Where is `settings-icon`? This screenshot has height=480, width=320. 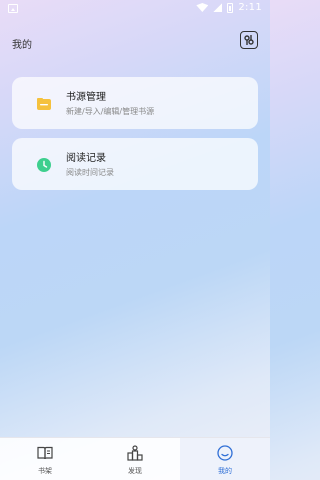 settings-icon is located at coordinates (249, 40).